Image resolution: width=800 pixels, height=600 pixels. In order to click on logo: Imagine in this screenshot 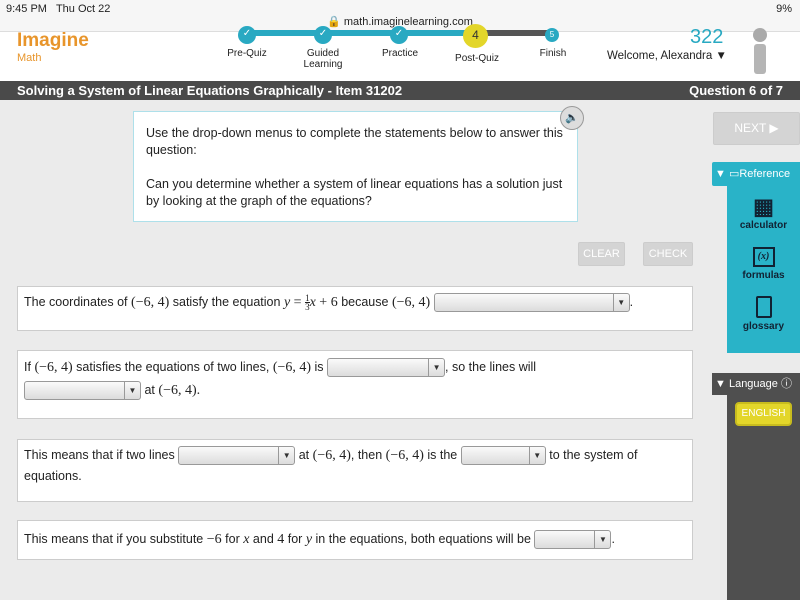, I will do `click(53, 40)`.